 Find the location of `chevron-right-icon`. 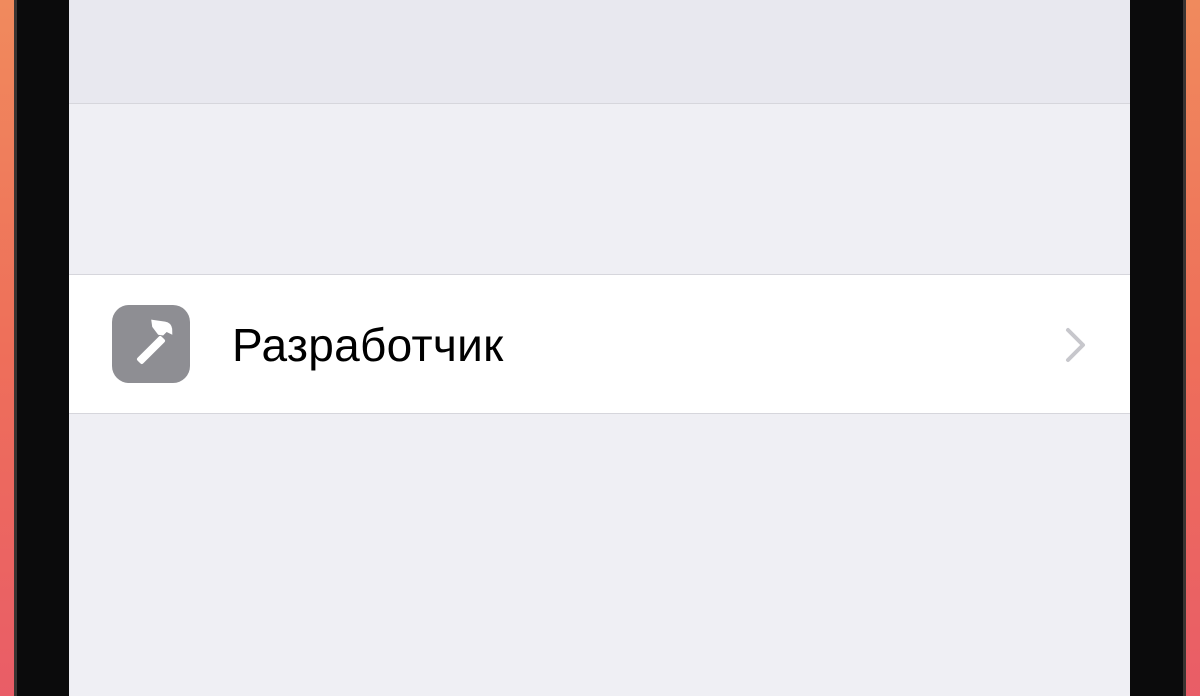

chevron-right-icon is located at coordinates (1076, 345).